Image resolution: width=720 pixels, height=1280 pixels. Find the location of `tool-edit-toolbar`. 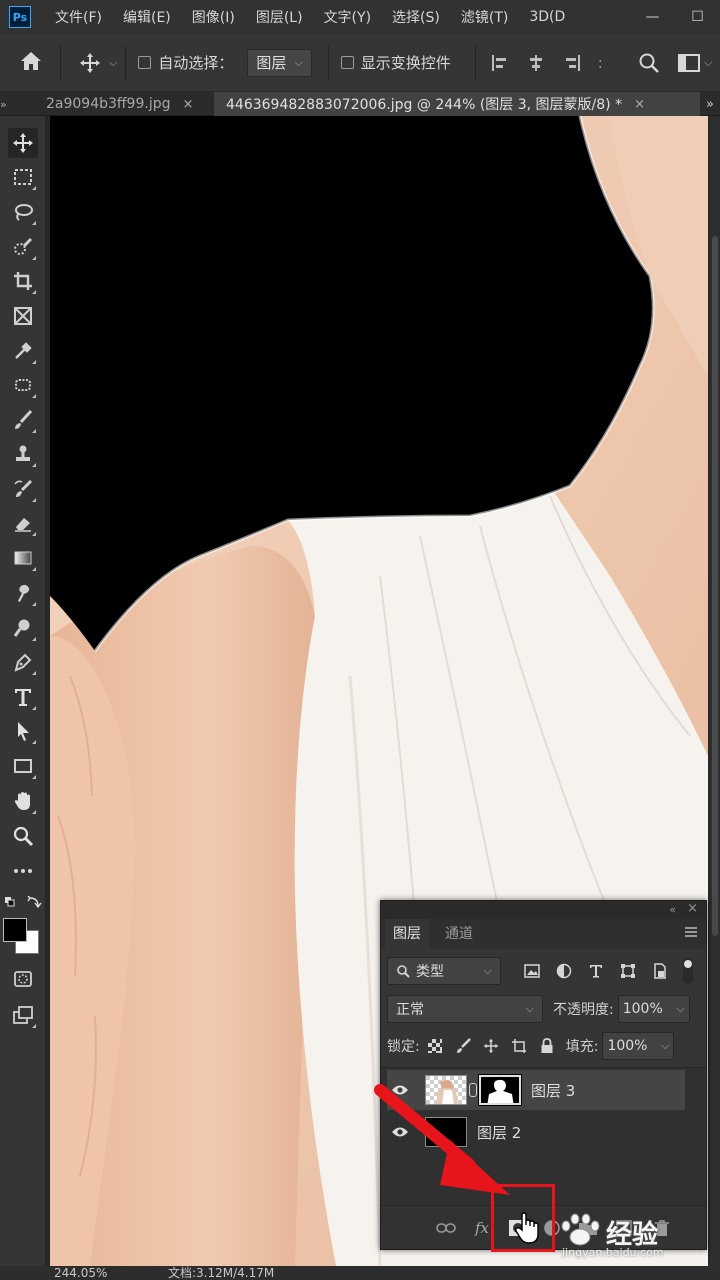

tool-edit-toolbar is located at coordinates (23, 871).